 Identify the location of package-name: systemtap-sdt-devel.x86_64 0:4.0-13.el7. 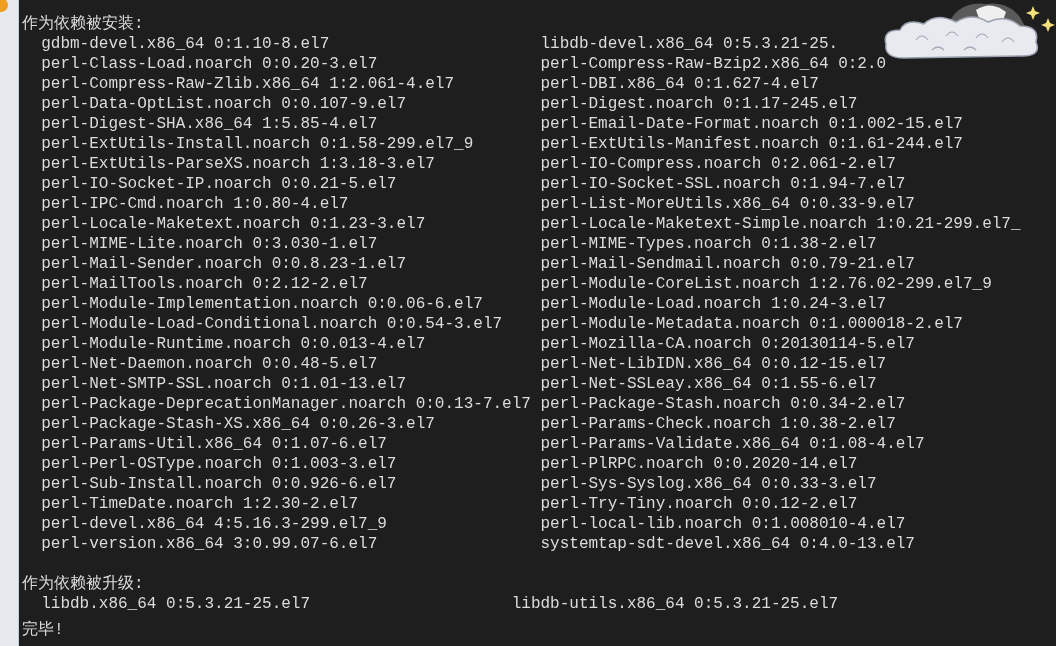
(727, 544).